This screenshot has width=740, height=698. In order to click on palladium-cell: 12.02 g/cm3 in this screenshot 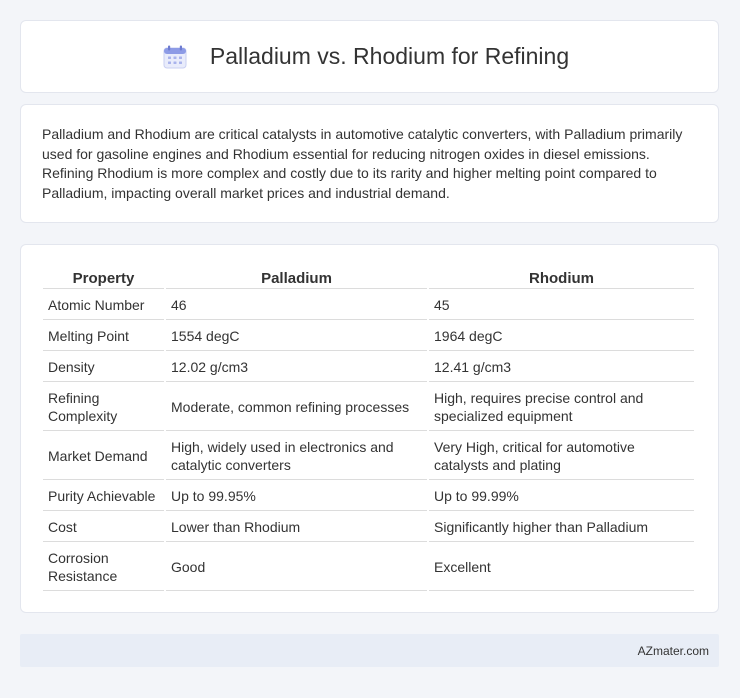, I will do `click(296, 367)`.